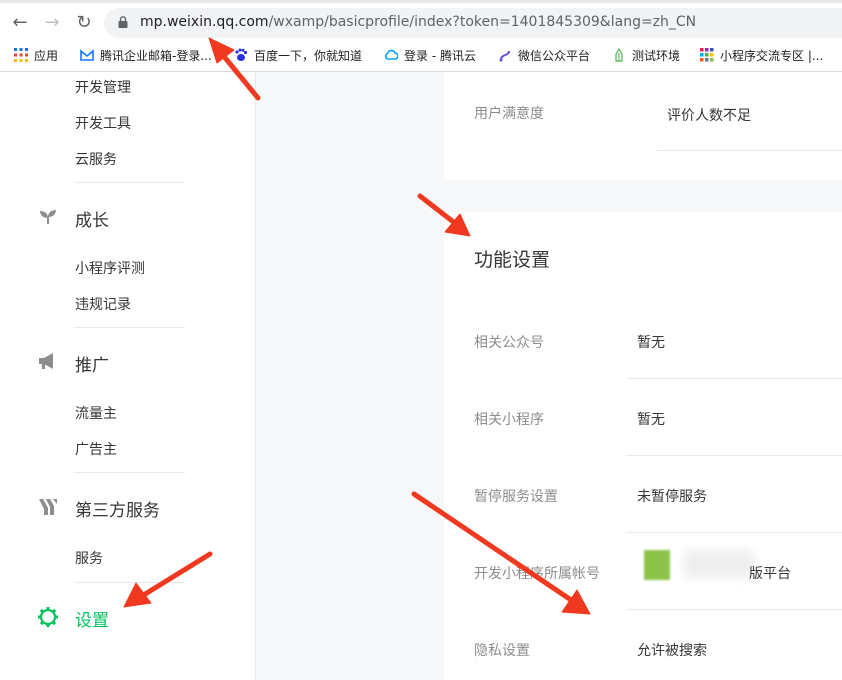 The width and height of the screenshot is (842, 680). What do you see at coordinates (110, 268) in the screenshot?
I see `sidebar-item-miniprogram-review: 小程序评测` at bounding box center [110, 268].